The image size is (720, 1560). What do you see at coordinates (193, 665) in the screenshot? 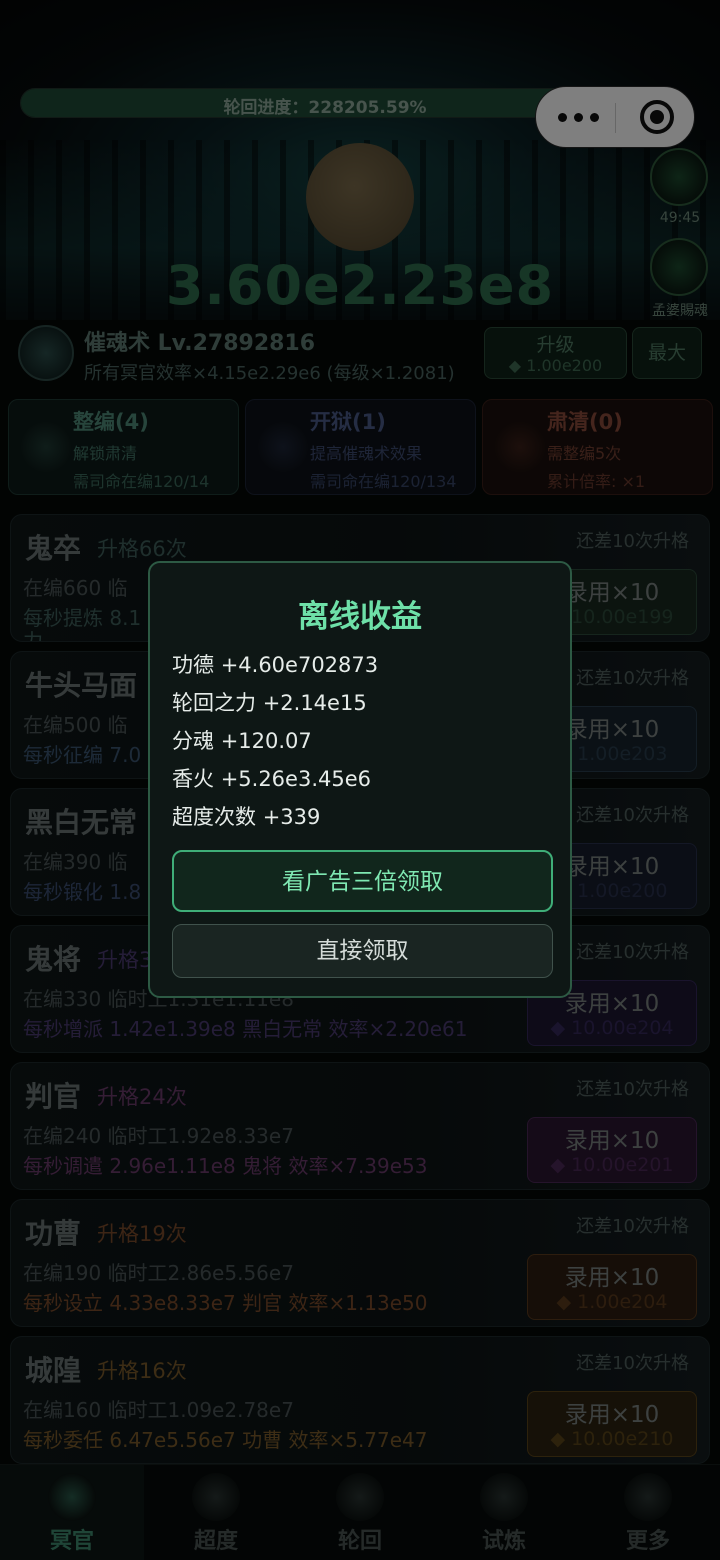
I see `earning-label: 功德` at bounding box center [193, 665].